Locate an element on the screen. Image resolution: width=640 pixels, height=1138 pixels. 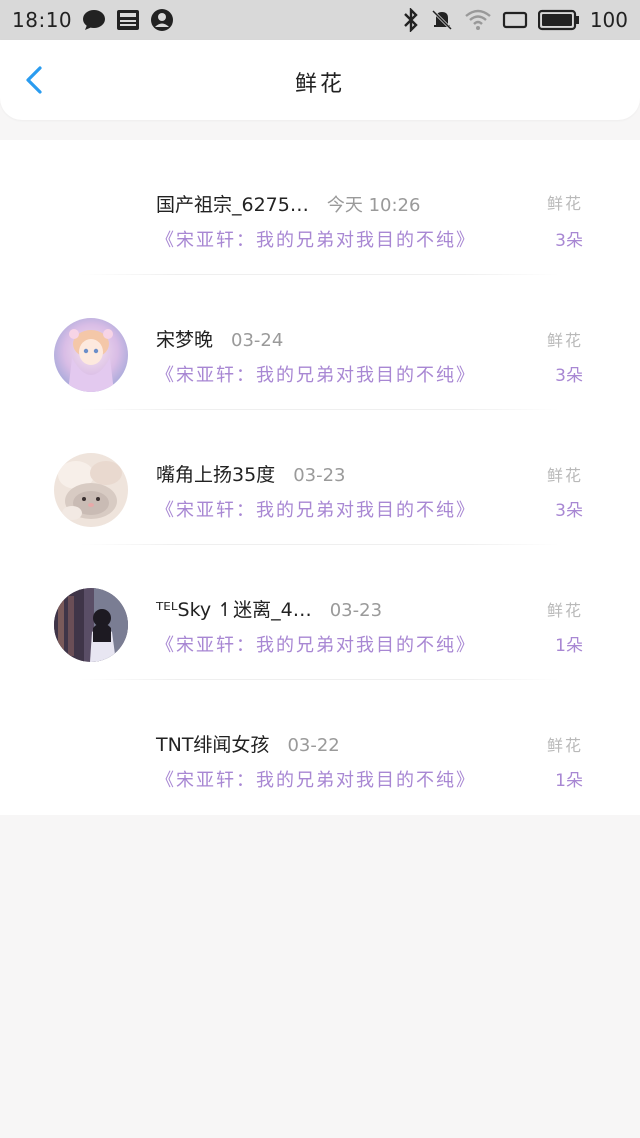
anime-girl-avatar is located at coordinates (91, 355).